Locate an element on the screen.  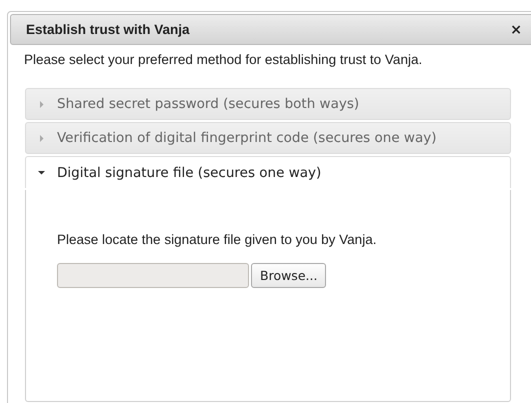
accordion-header: Verification of digital fingerprint code (secures one way) is located at coordinates (268, 138).